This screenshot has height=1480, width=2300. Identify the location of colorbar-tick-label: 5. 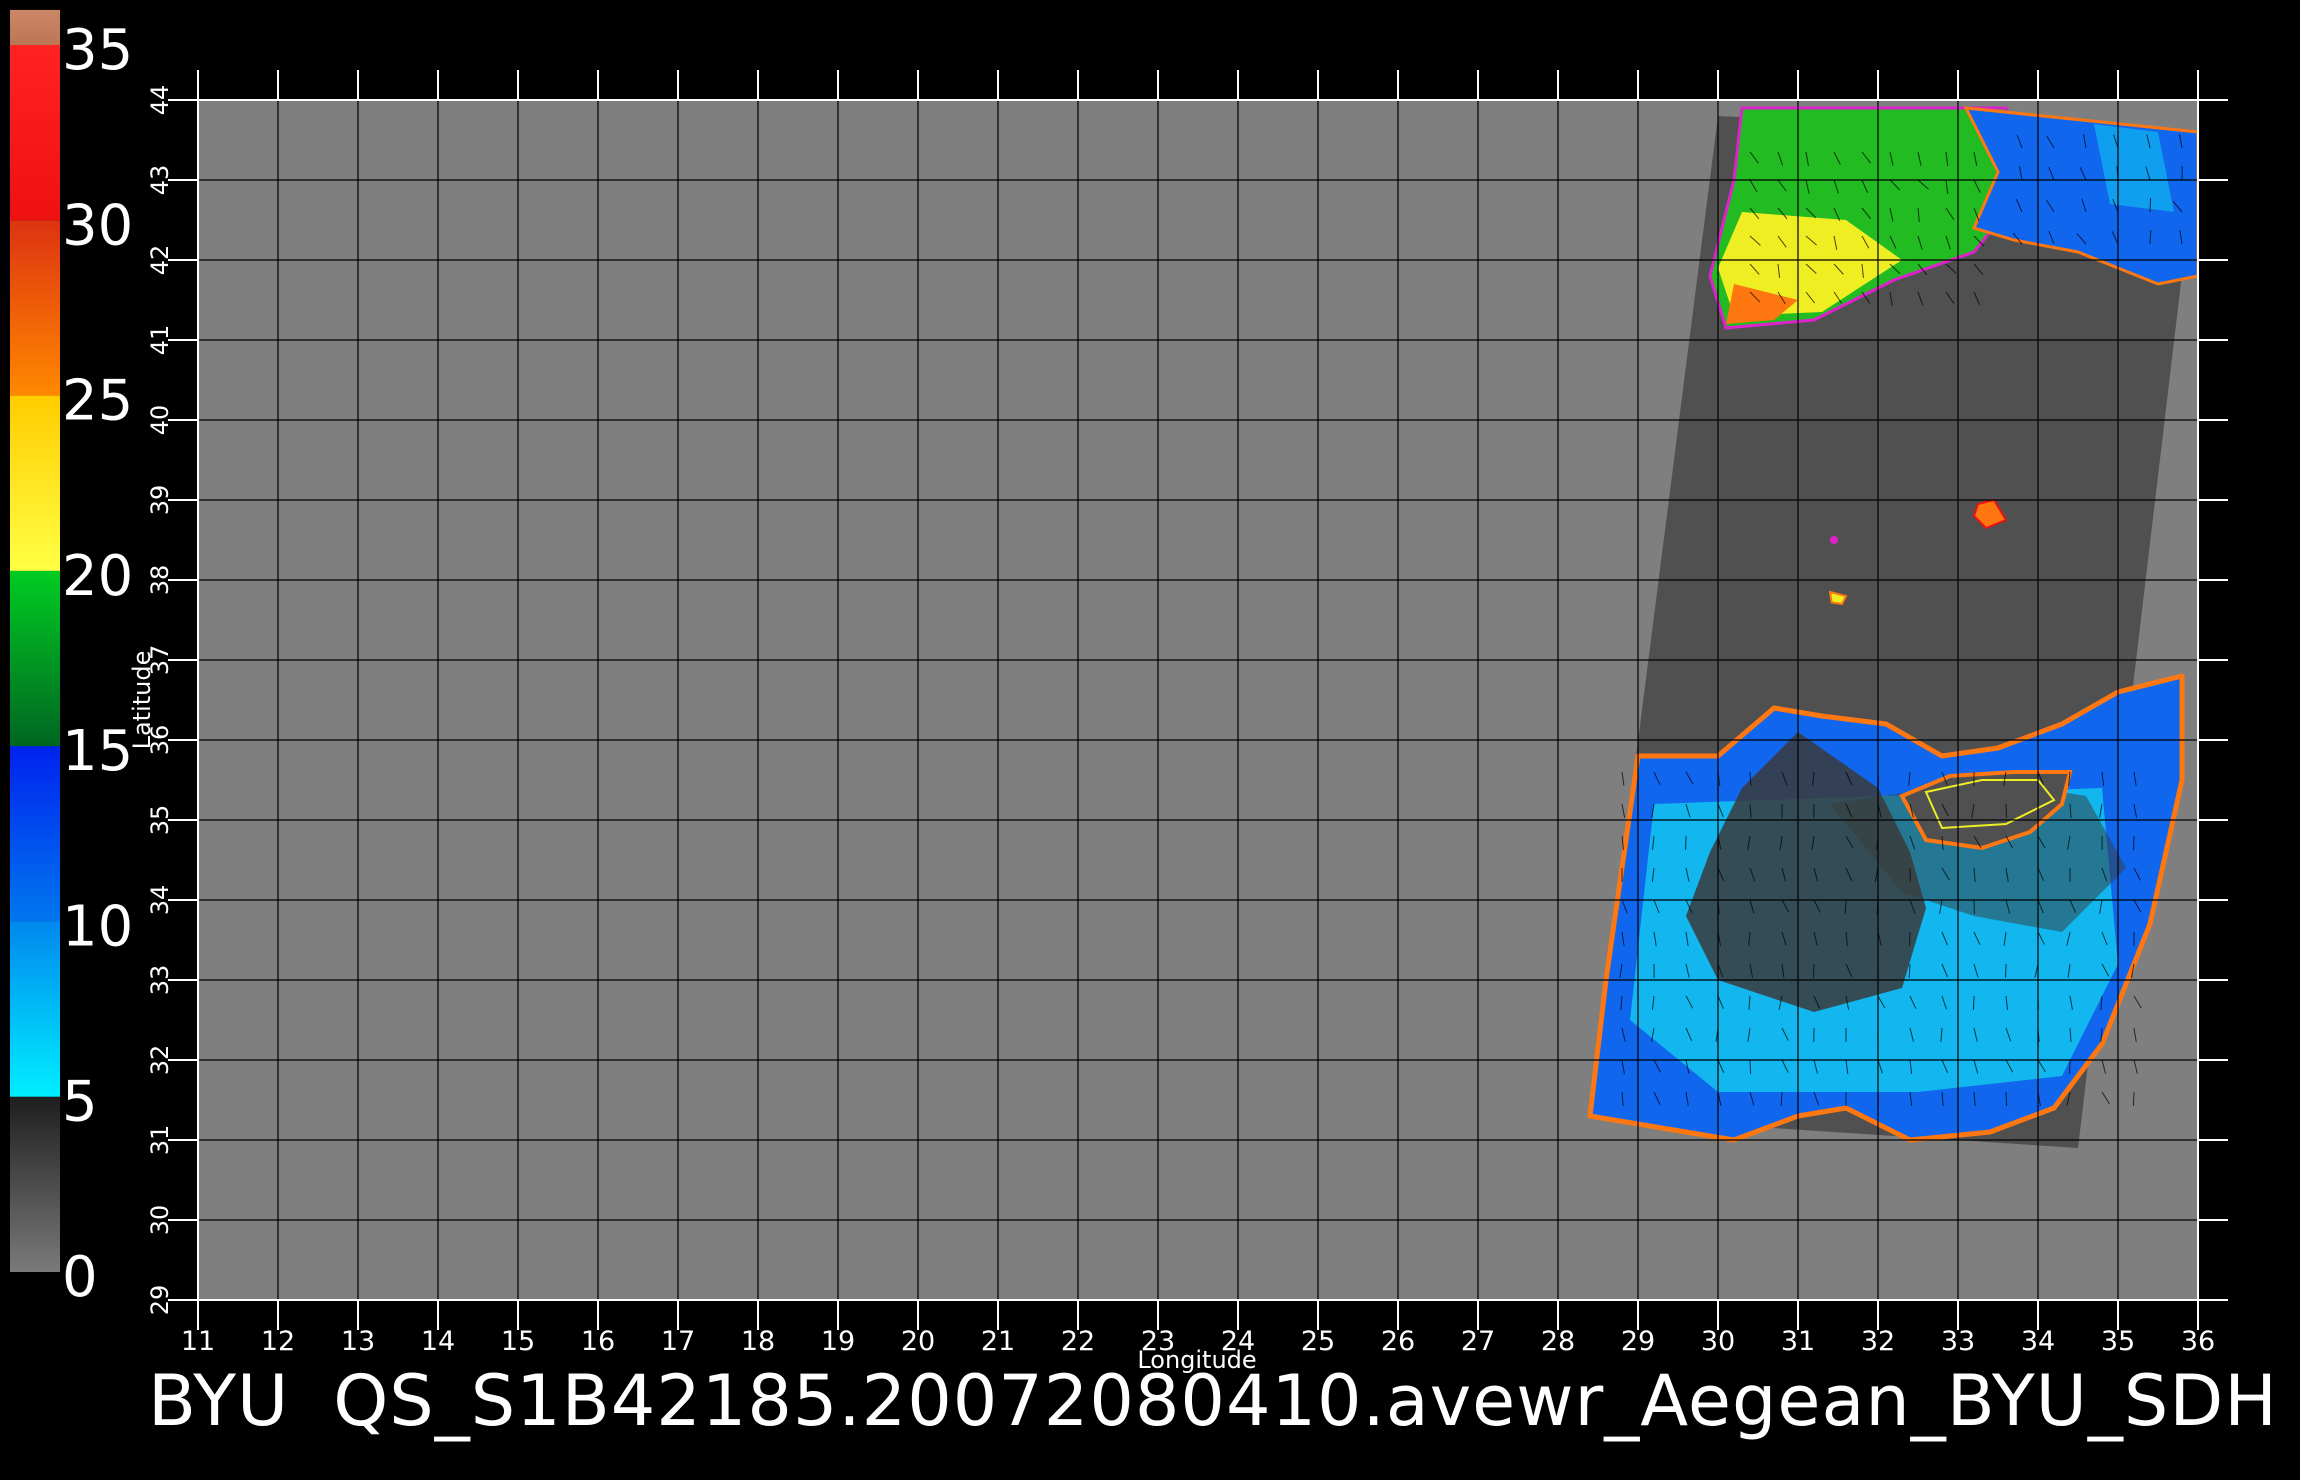
(80, 1102).